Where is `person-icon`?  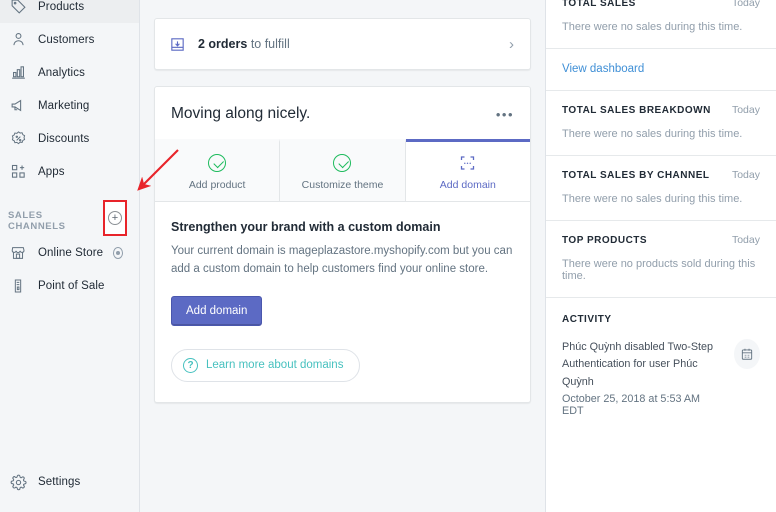 person-icon is located at coordinates (18, 40).